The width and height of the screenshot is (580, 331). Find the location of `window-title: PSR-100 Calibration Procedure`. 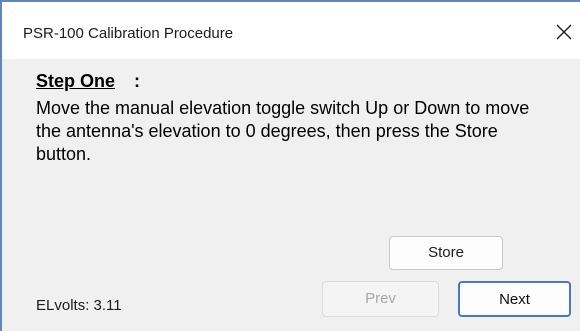

window-title: PSR-100 Calibration Procedure is located at coordinates (128, 33).